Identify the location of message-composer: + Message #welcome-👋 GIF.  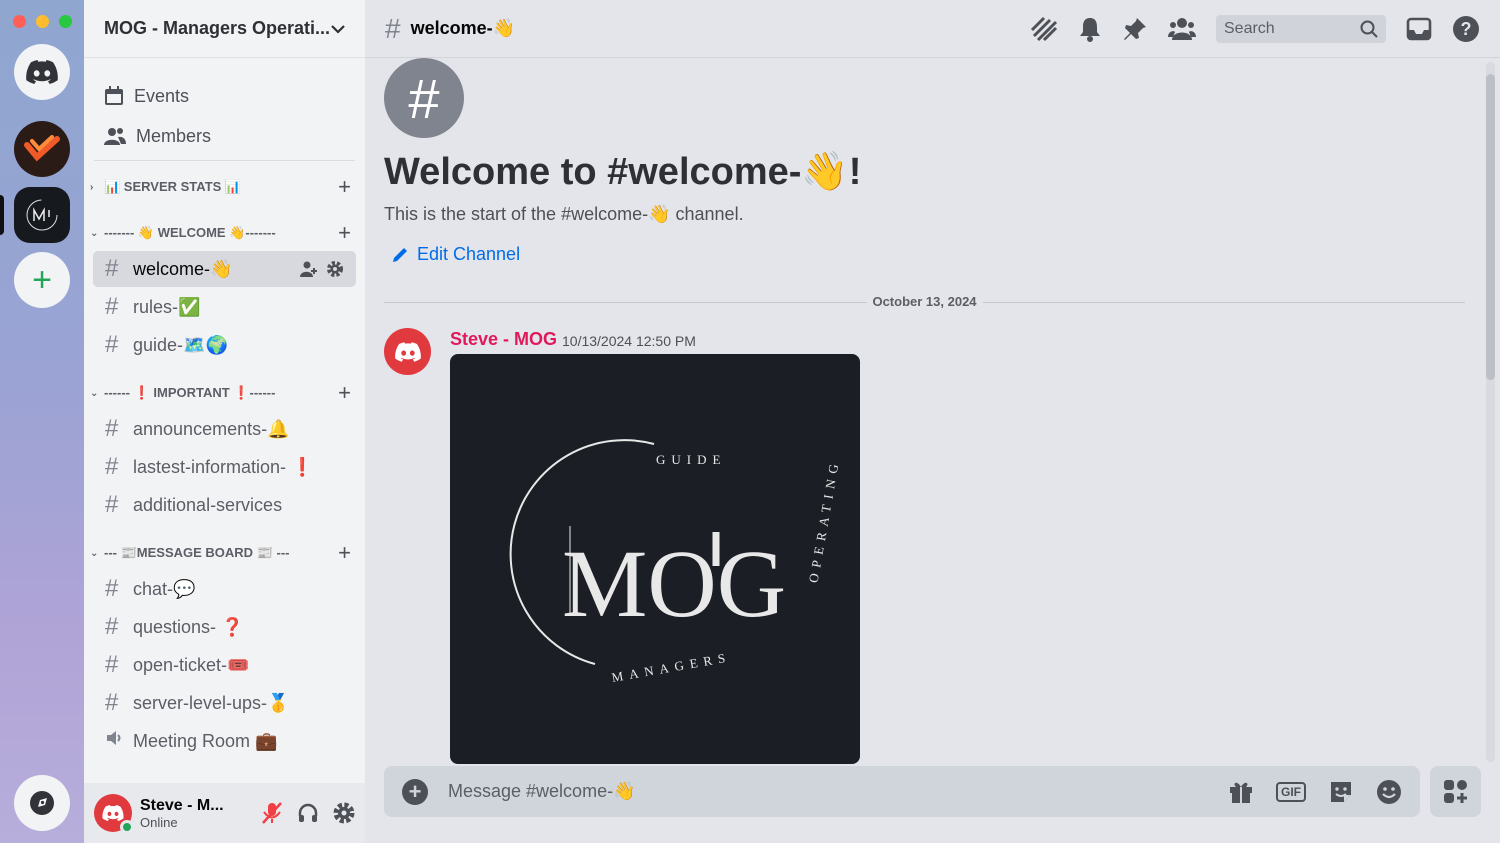
(902, 791).